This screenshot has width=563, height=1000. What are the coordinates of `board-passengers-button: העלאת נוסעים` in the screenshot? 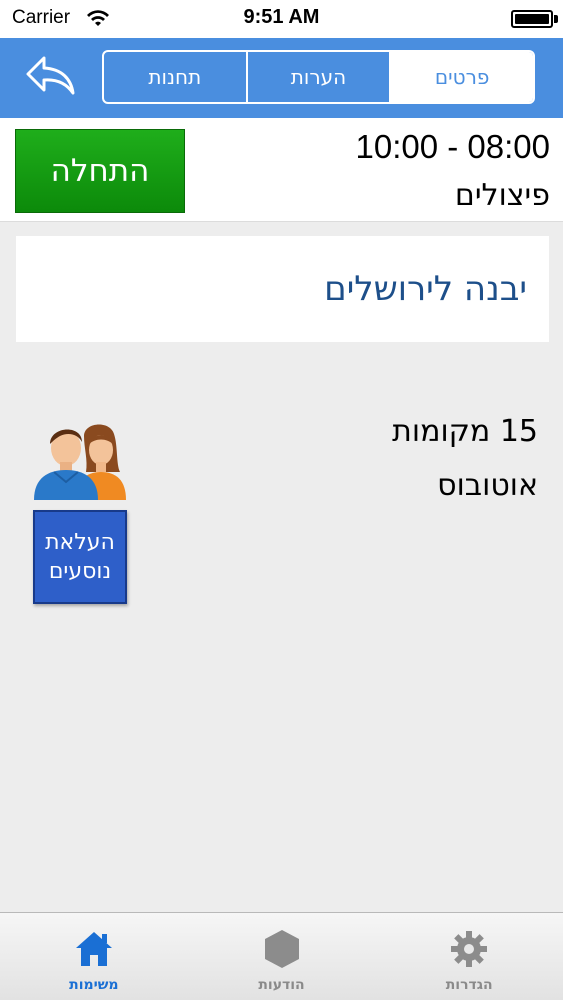 It's located at (80, 557).